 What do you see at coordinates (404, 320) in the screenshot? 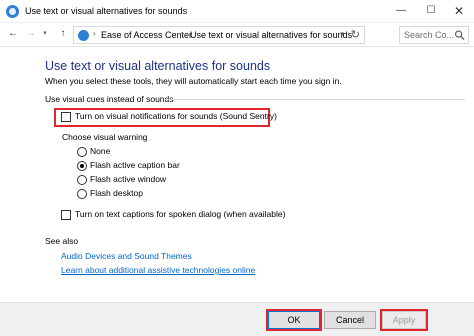
I see `apply-button: Apply` at bounding box center [404, 320].